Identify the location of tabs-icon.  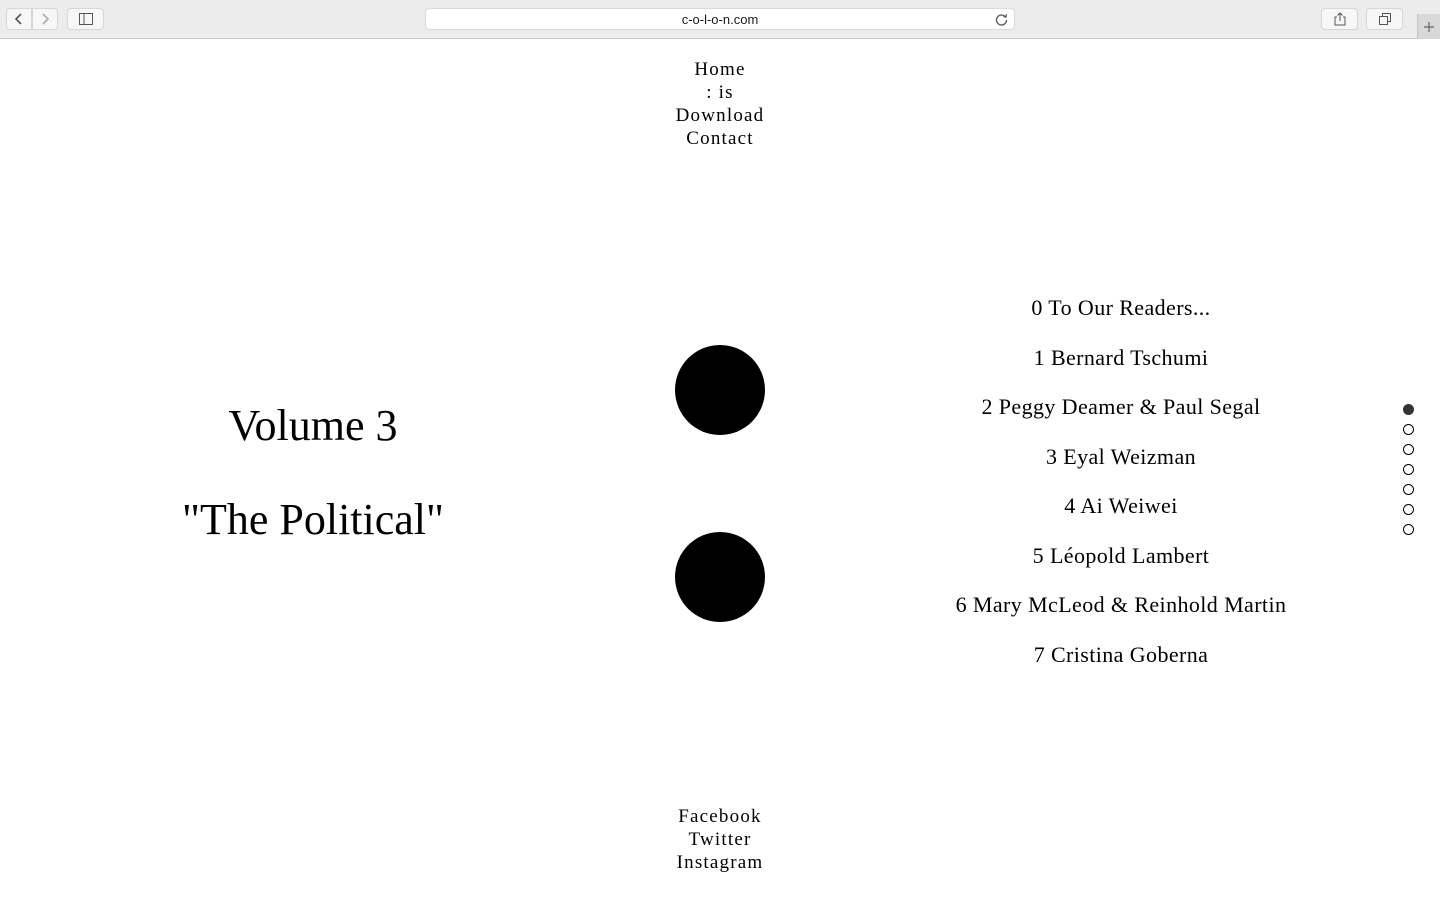
(1384, 19).